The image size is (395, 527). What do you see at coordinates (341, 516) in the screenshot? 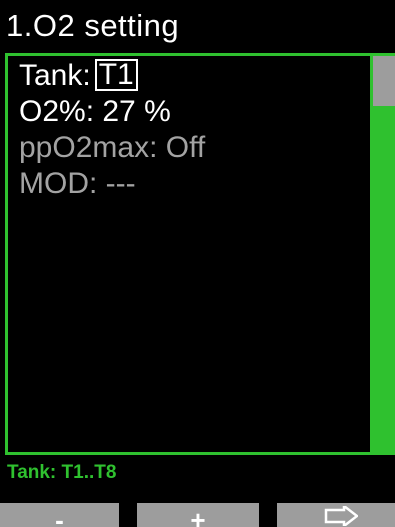
I see `arrow-right-icon` at bounding box center [341, 516].